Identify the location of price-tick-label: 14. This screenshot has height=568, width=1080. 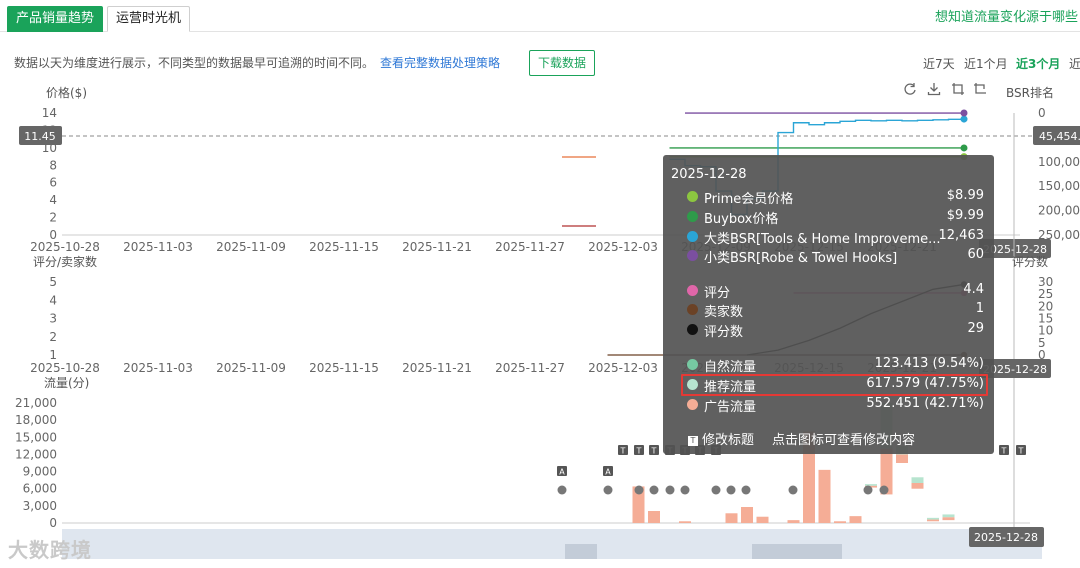
(49, 113).